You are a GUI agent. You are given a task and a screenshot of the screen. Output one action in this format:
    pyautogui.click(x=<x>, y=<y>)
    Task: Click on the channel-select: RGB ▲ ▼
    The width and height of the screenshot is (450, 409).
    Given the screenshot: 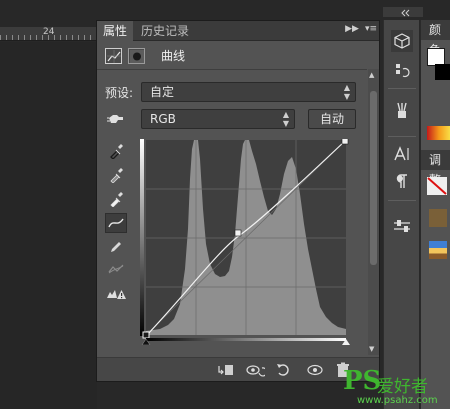 What is the action you would take?
    pyautogui.click(x=218, y=119)
    